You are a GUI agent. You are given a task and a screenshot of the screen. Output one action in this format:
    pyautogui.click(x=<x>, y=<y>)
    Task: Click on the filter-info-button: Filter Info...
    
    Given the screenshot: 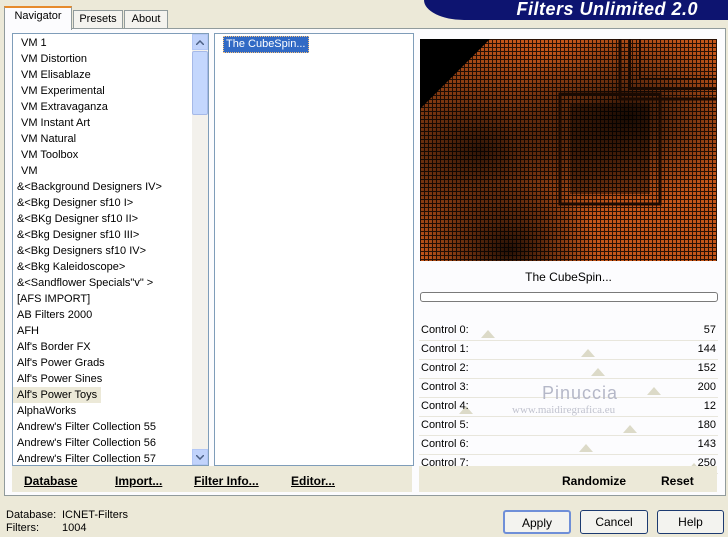 What is the action you would take?
    pyautogui.click(x=226, y=481)
    